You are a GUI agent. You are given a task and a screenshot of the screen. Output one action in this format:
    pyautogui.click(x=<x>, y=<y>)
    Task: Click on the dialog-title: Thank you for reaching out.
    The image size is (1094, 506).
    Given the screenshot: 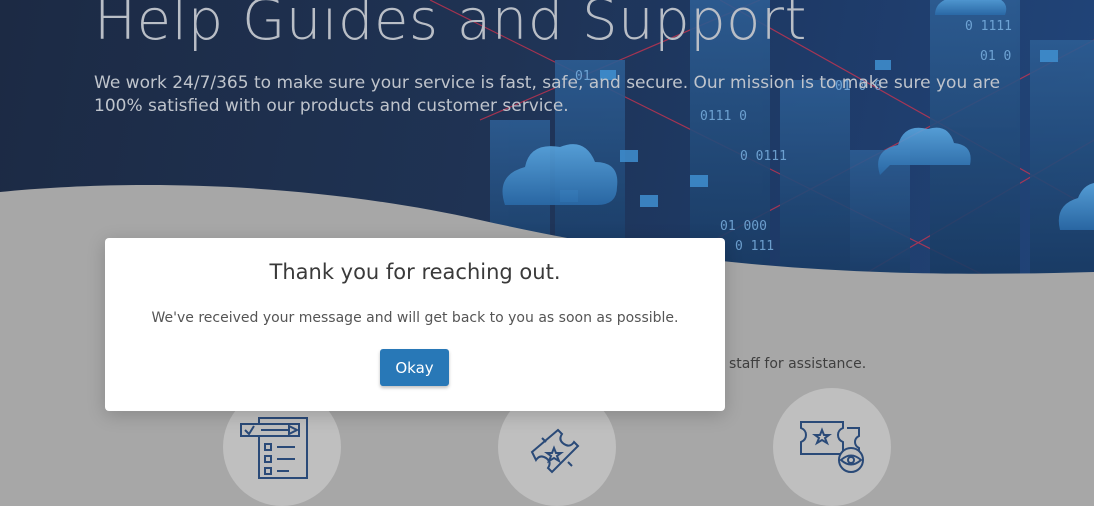 What is the action you would take?
    pyautogui.click(x=415, y=272)
    